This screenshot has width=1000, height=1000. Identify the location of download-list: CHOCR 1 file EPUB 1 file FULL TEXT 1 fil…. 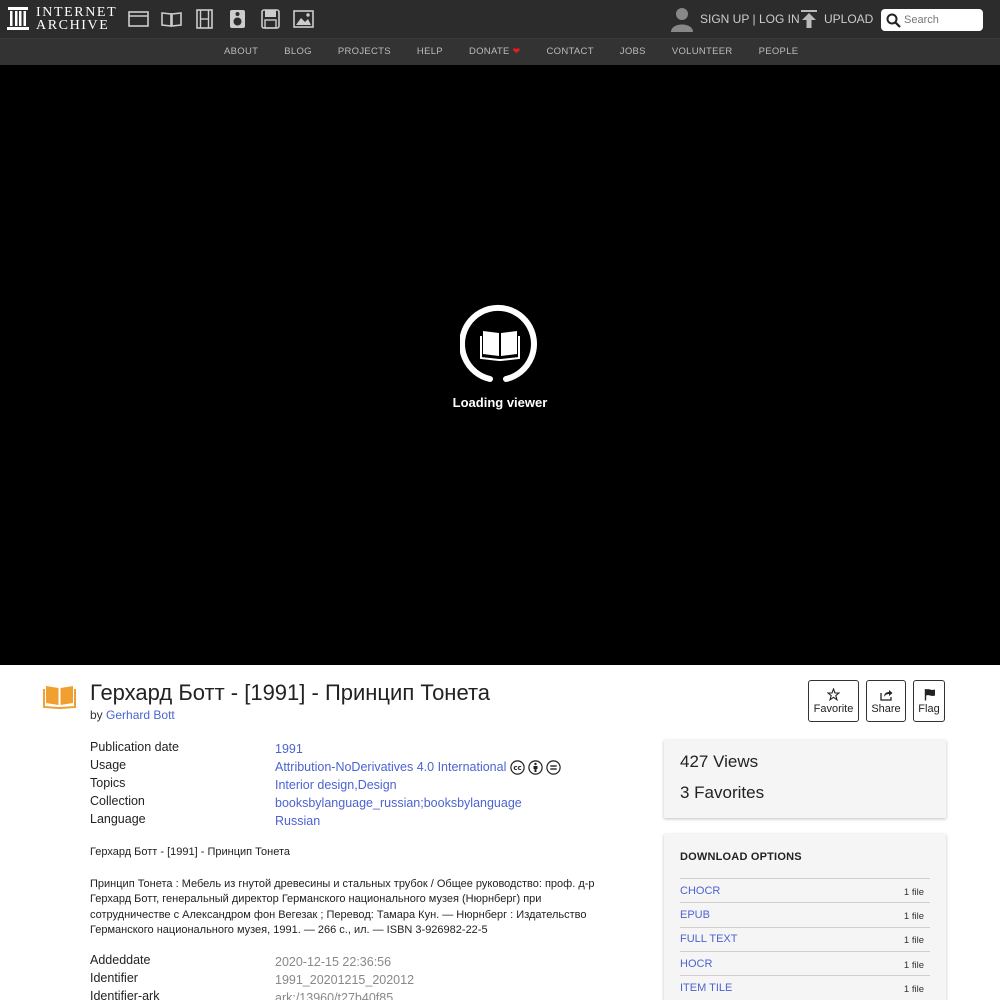
(805, 938).